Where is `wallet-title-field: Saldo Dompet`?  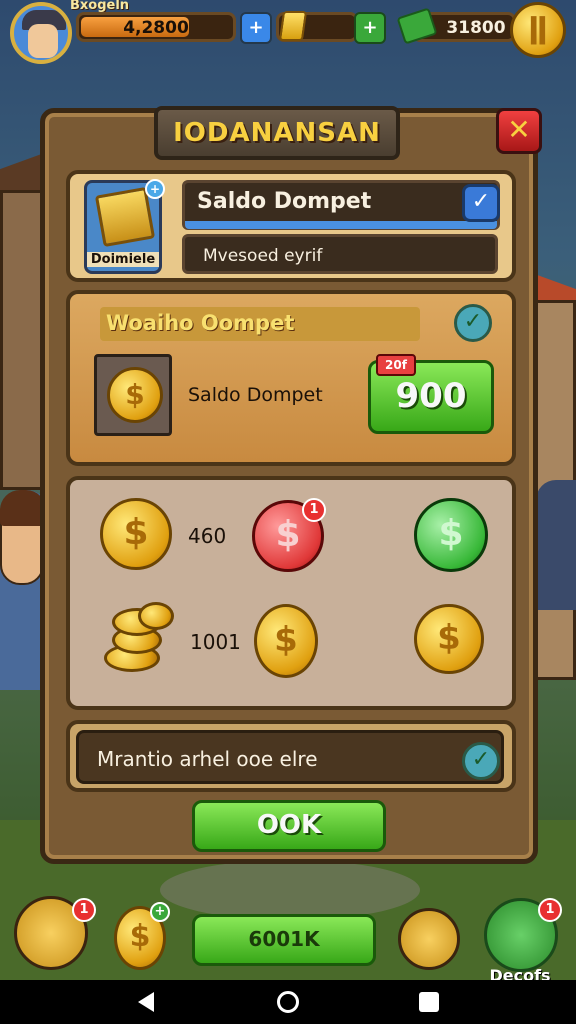
wallet-title-field: Saldo Dompet is located at coordinates (341, 205).